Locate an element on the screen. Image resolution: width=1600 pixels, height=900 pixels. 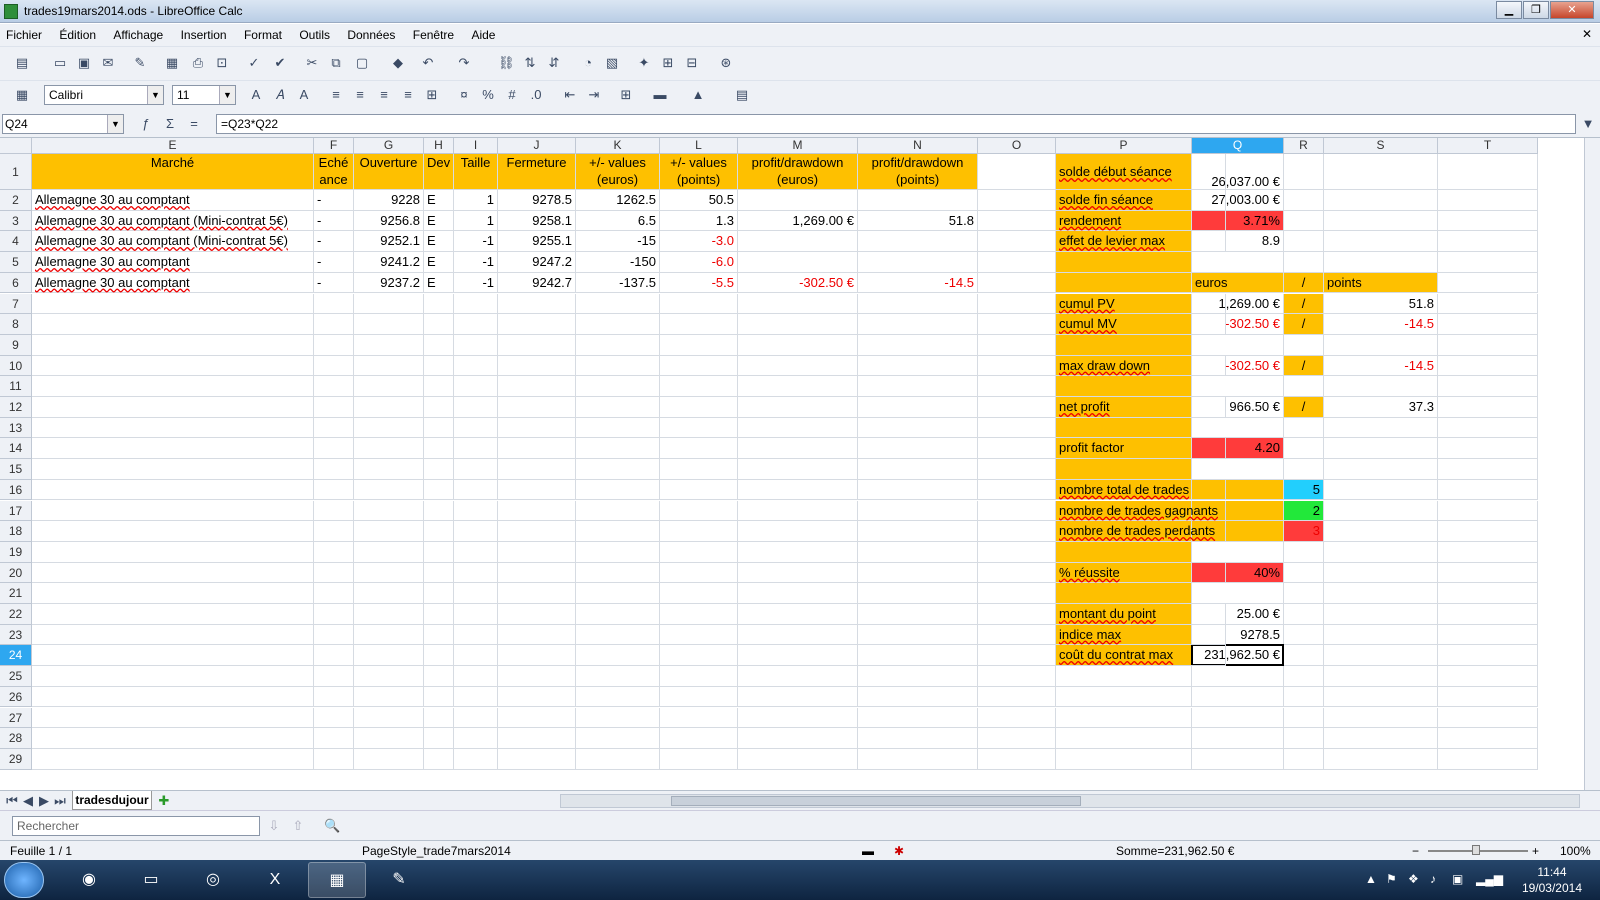
cell-pv-euros: -150 is located at coordinates (618, 262).